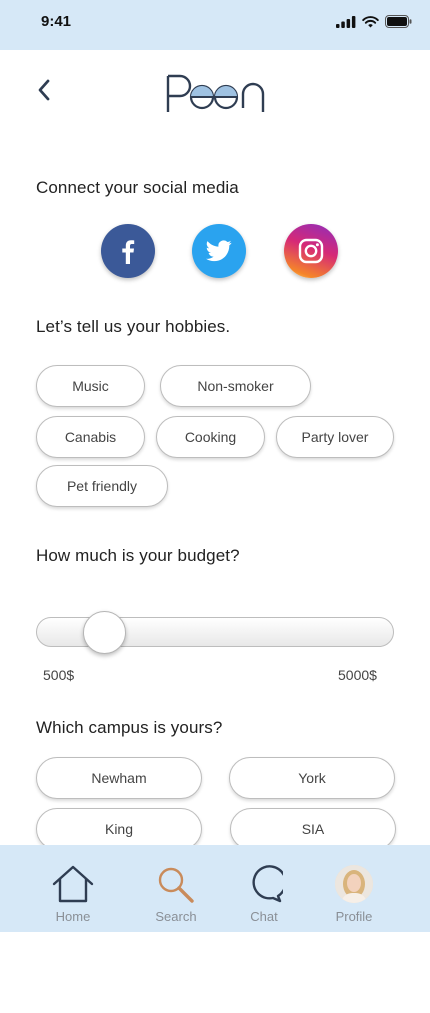 The width and height of the screenshot is (430, 1013). I want to click on budget-min-label: 500$, so click(59, 675).